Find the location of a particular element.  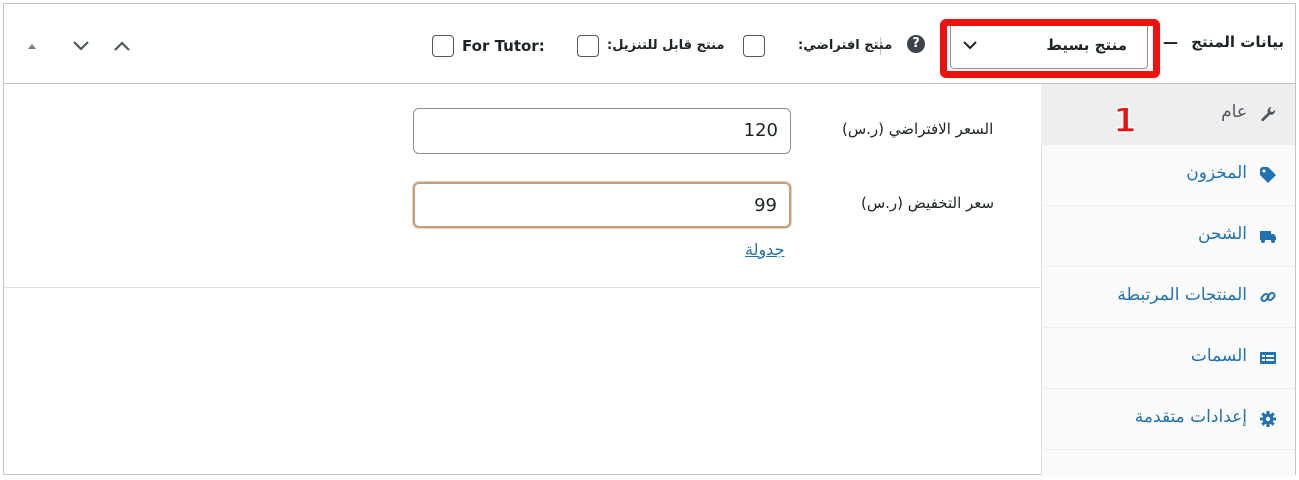

tab-shipping: الشحن is located at coordinates (1168, 236).